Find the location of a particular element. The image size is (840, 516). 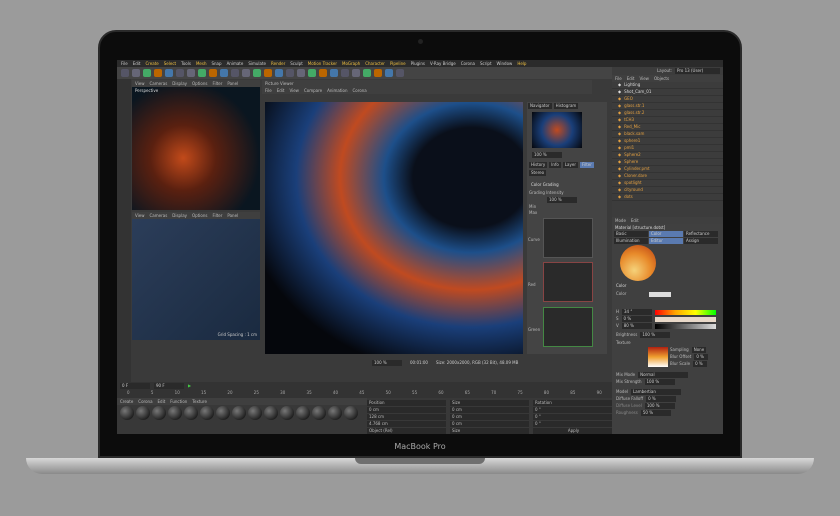

menu-item: Pipeline is located at coordinates (398, 64).